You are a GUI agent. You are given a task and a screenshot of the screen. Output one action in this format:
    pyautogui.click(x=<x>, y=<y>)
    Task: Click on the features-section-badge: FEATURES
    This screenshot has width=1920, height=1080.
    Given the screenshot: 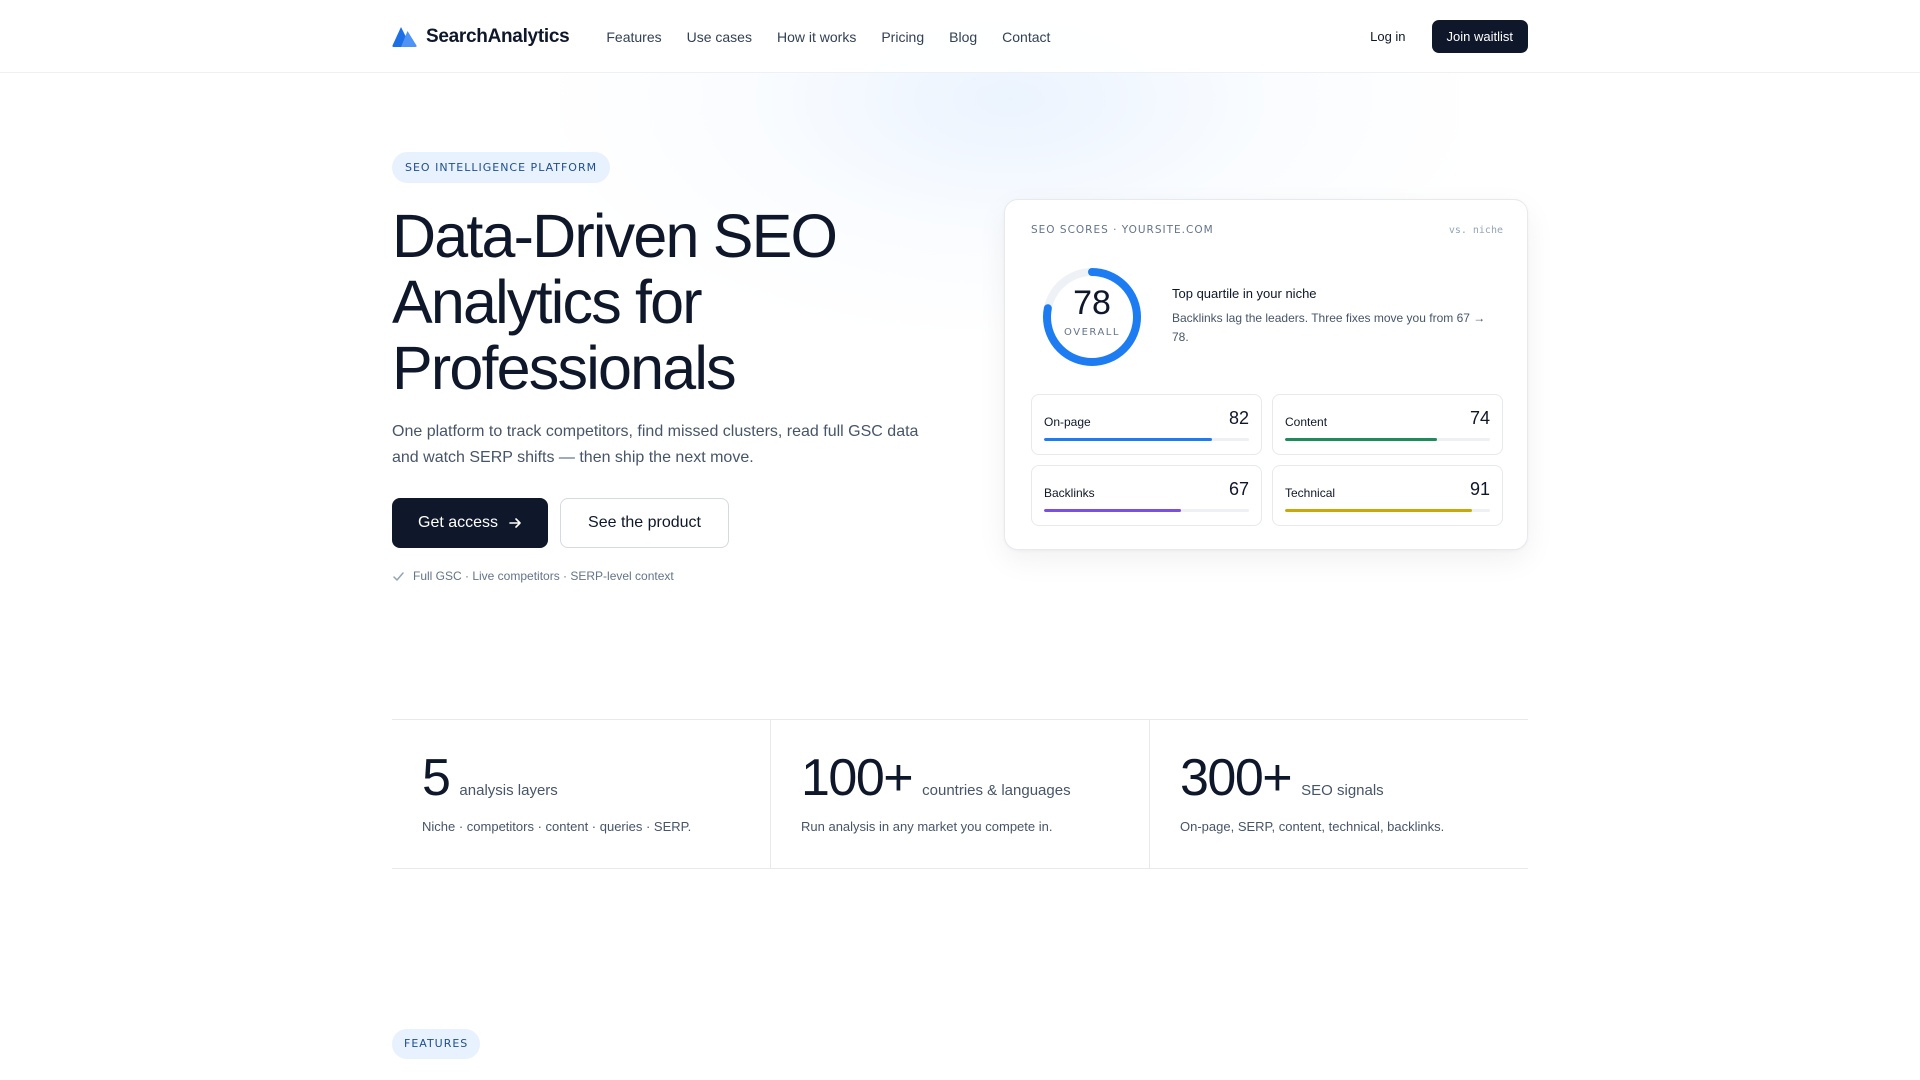 What is the action you would take?
    pyautogui.click(x=436, y=1044)
    